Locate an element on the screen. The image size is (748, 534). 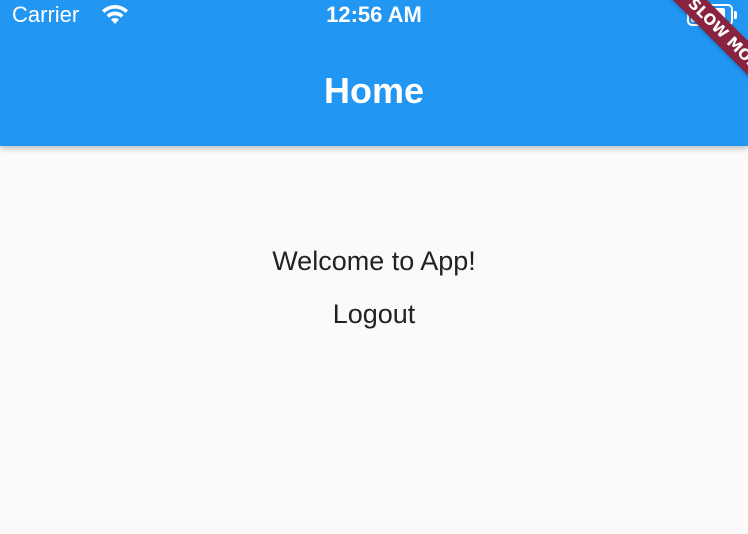
status-time: 12:56 AM is located at coordinates (374, 14).